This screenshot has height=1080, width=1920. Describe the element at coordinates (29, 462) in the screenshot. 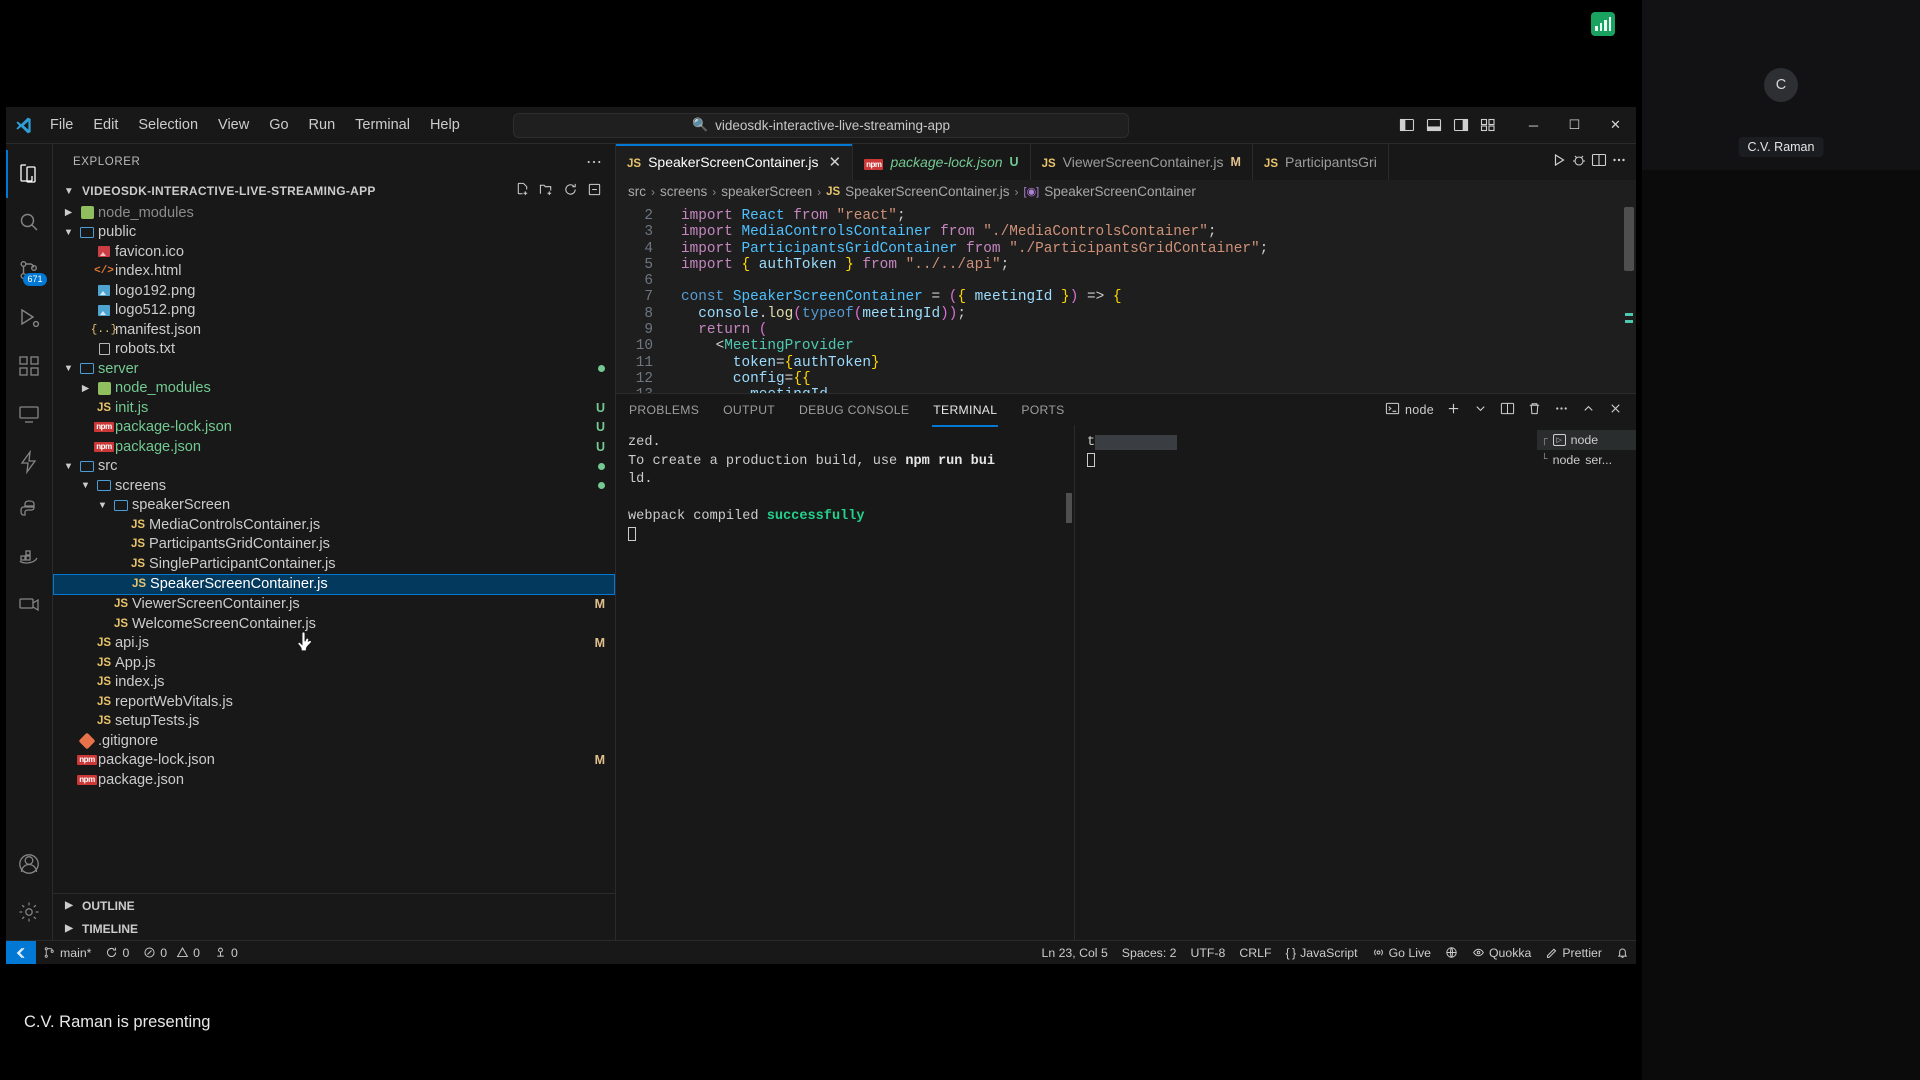

I see `activity-thunder-client` at that location.